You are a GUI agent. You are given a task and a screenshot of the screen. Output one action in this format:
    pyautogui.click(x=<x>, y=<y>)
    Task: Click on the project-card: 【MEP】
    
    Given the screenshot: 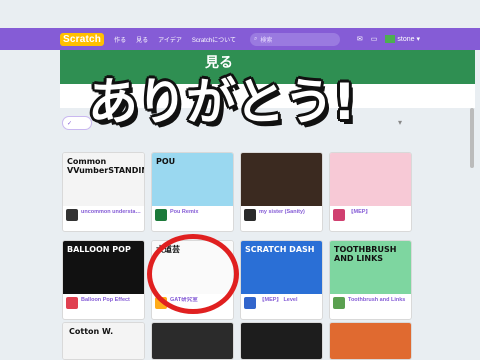 What is the action you would take?
    pyautogui.click(x=370, y=192)
    